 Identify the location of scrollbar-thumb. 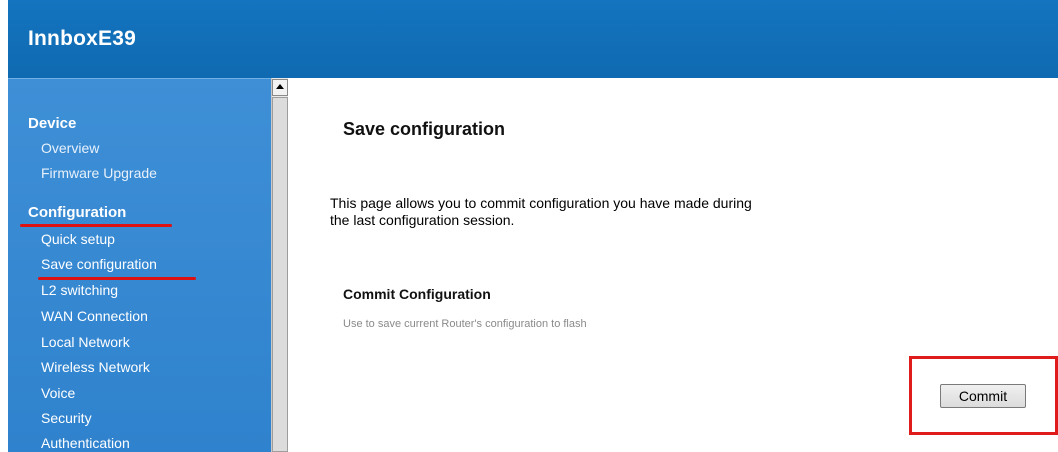
(280, 274).